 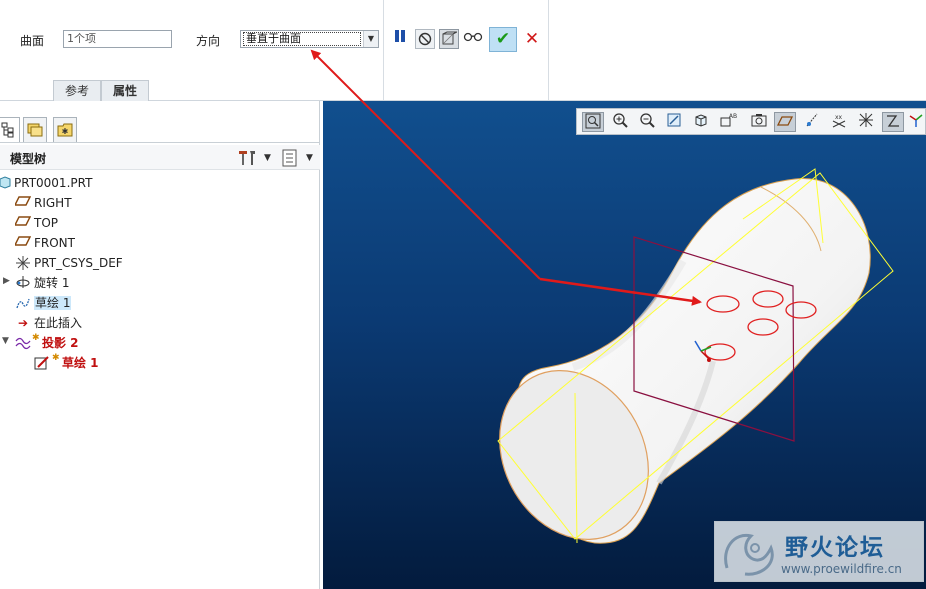 What do you see at coordinates (893, 122) in the screenshot?
I see `annotation-display-icon` at bounding box center [893, 122].